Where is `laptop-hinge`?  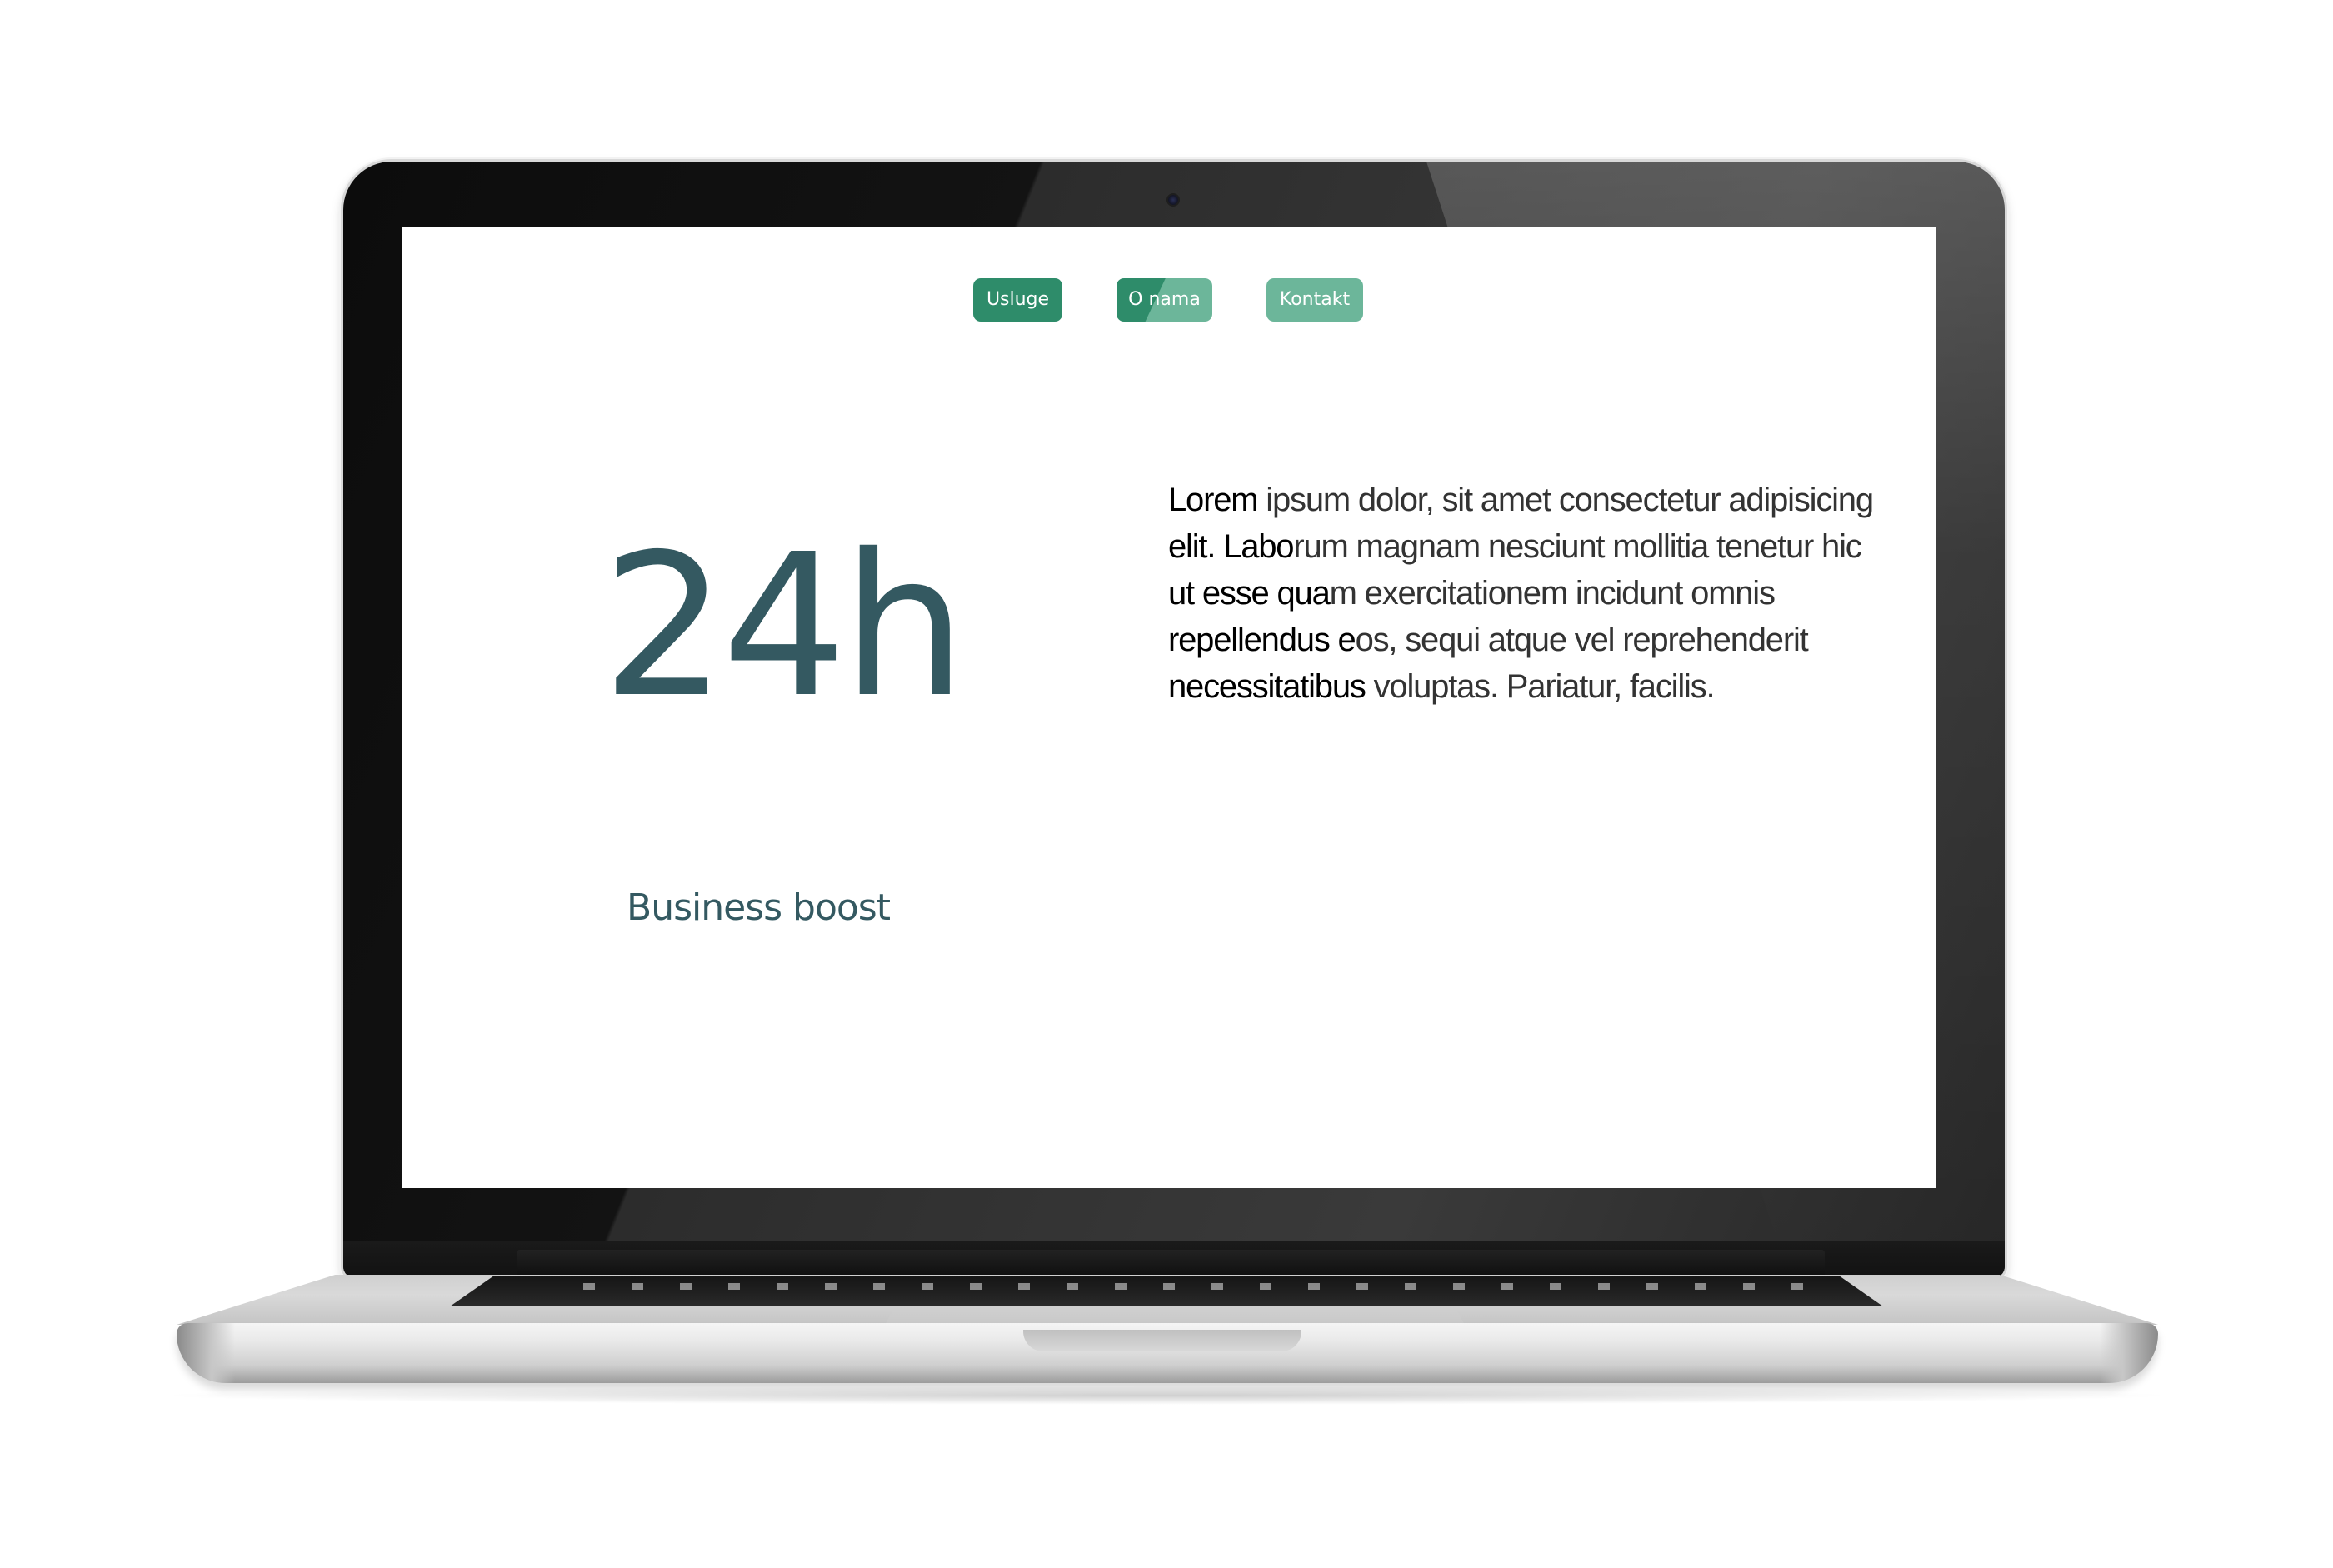 laptop-hinge is located at coordinates (1171, 1264).